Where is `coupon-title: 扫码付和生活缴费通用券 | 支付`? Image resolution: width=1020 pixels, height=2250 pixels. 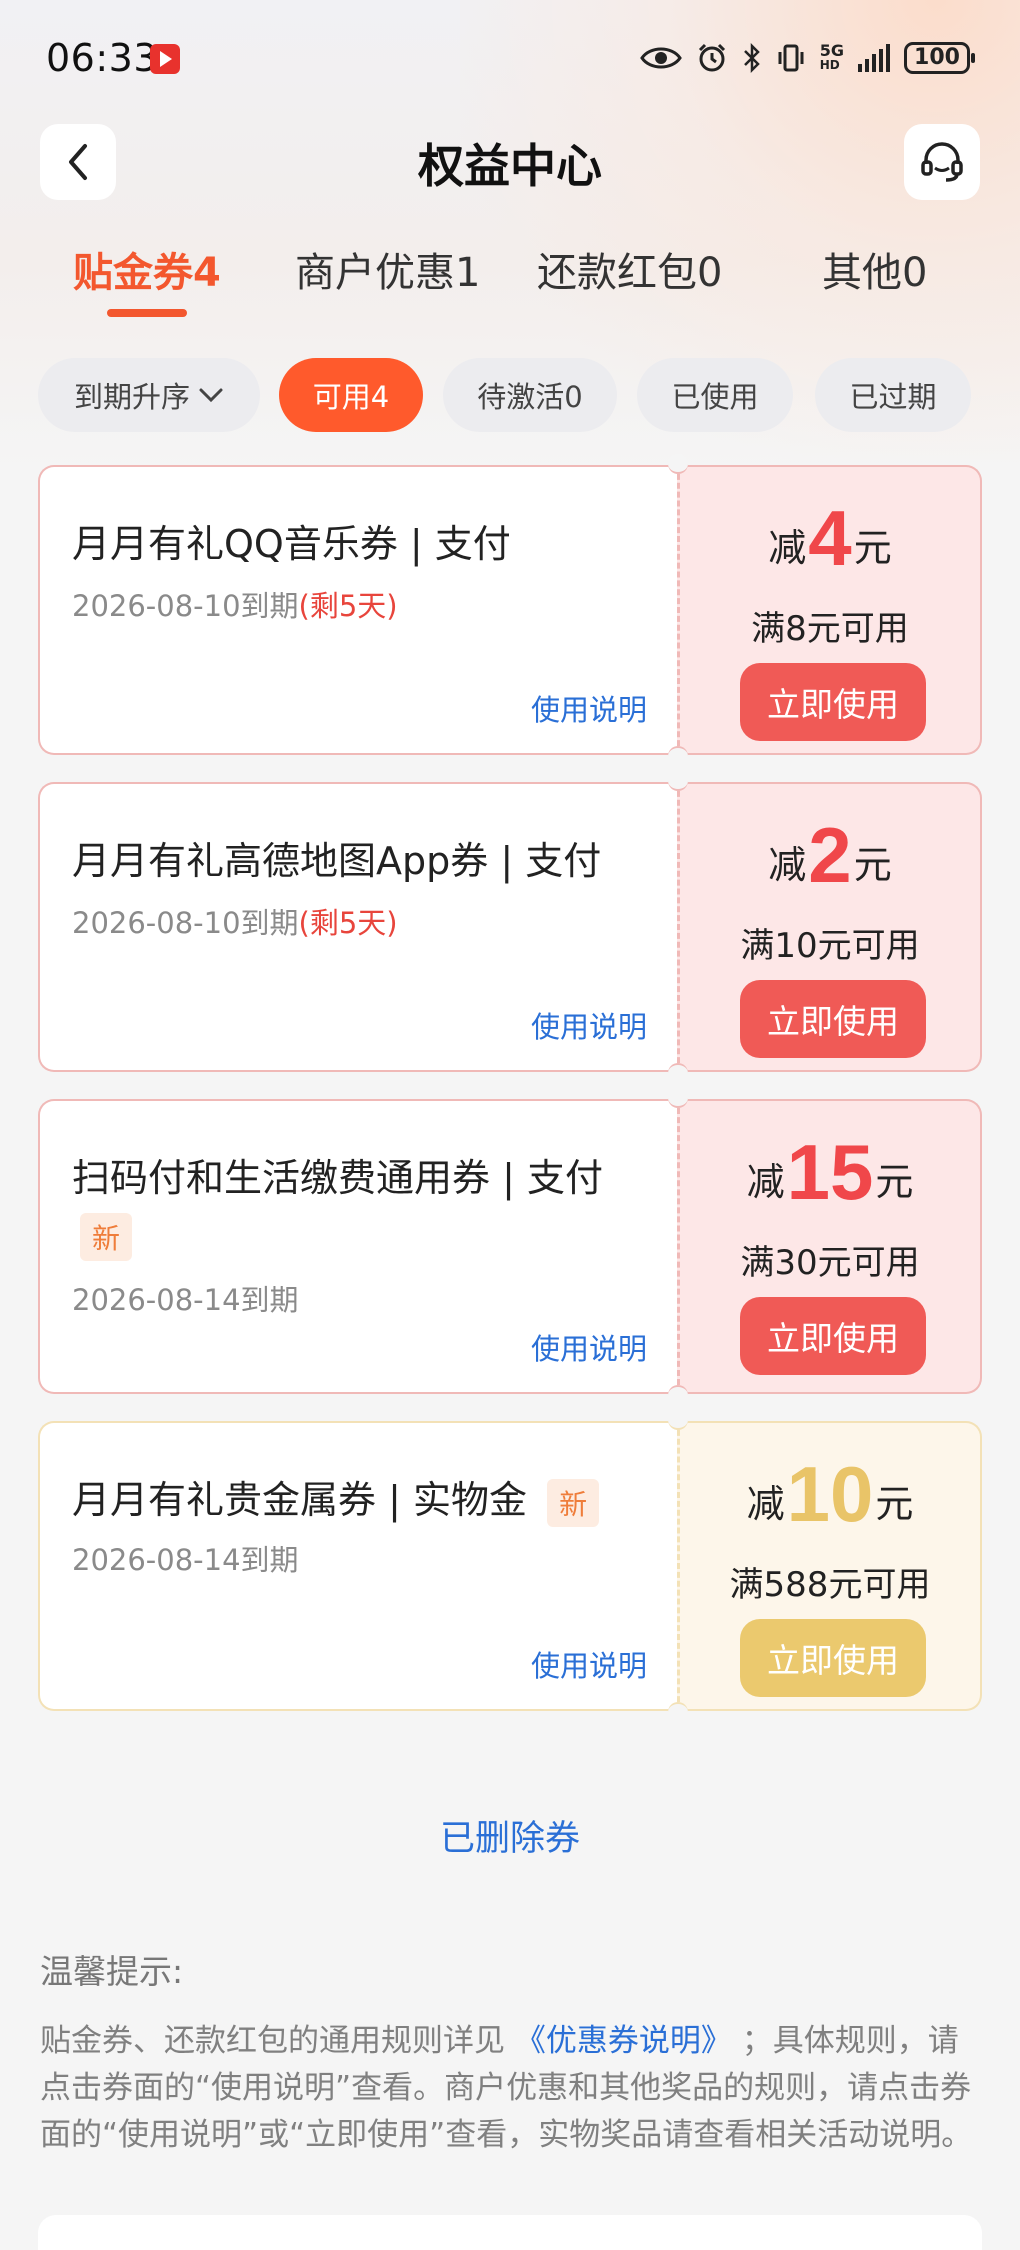 coupon-title: 扫码付和生活缴费通用券 | 支付 is located at coordinates (337, 1178).